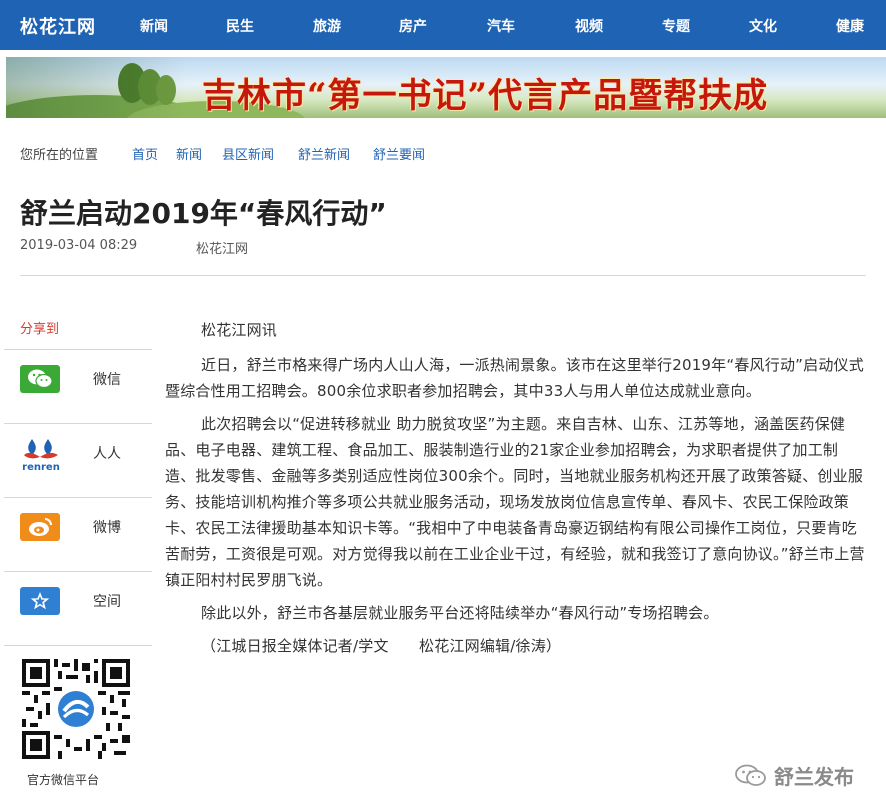 Image resolution: width=886 pixels, height=811 pixels. What do you see at coordinates (676, 26) in the screenshot?
I see `nav-item-topics: 专题` at bounding box center [676, 26].